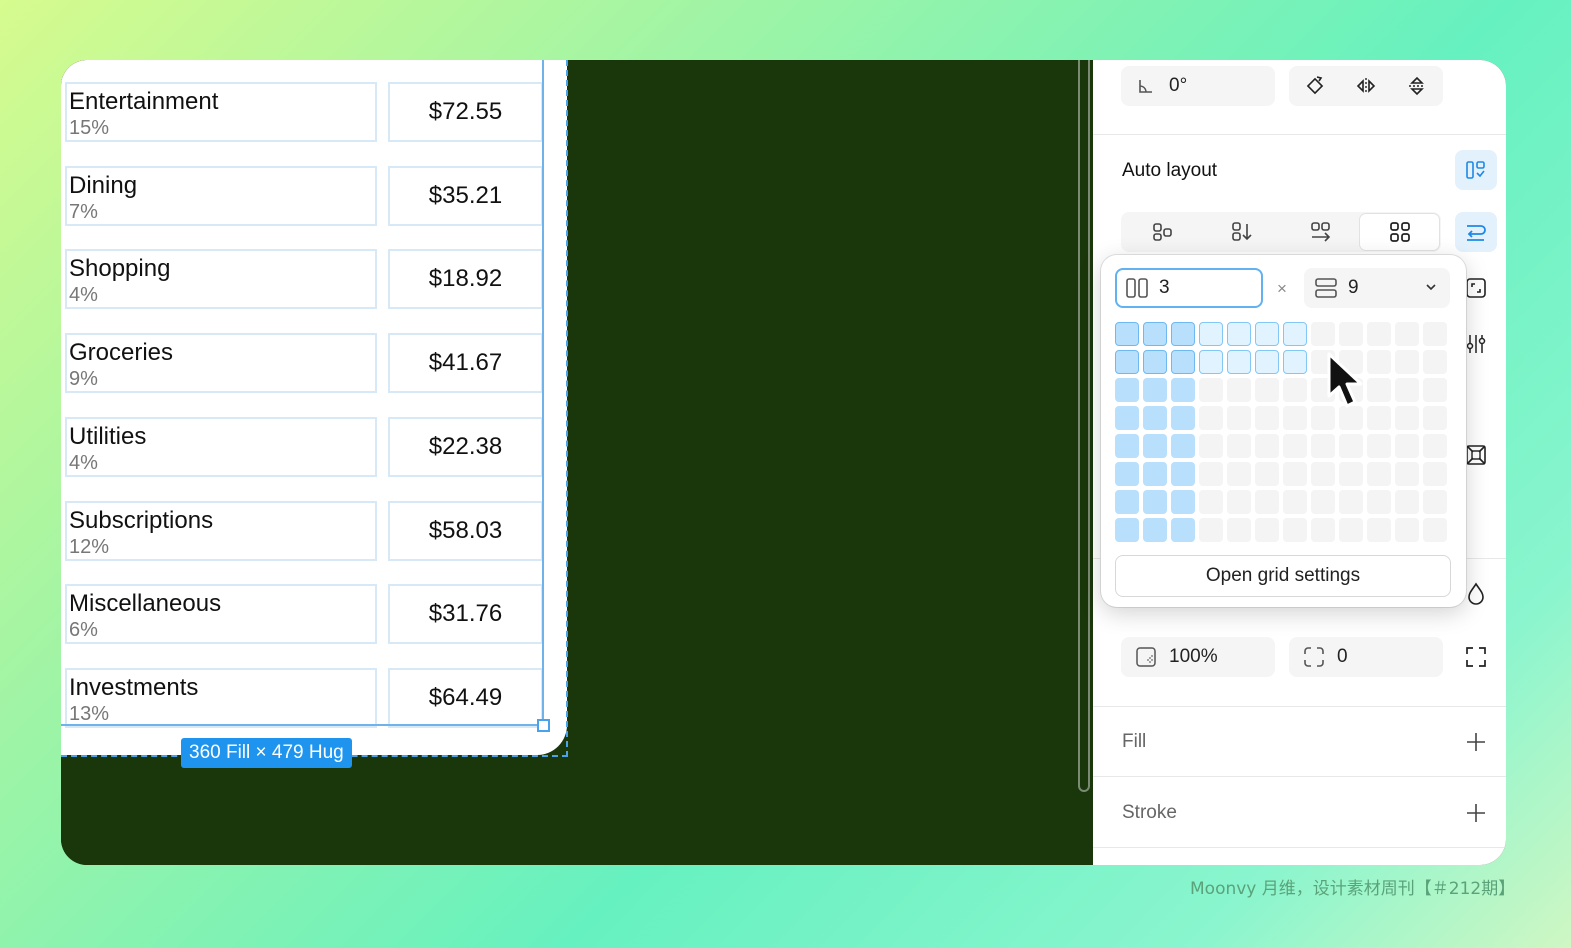 Image resolution: width=1571 pixels, height=948 pixels. I want to click on grid-rows-input: 9, so click(1377, 288).